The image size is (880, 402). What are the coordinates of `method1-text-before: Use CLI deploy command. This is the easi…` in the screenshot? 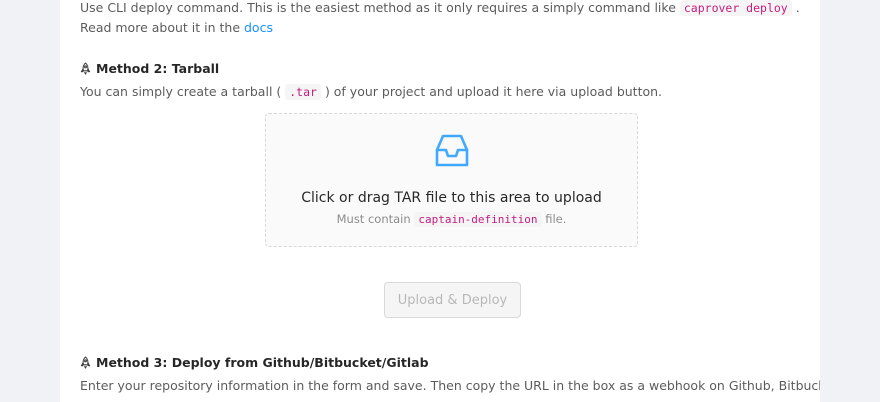 It's located at (378, 7).